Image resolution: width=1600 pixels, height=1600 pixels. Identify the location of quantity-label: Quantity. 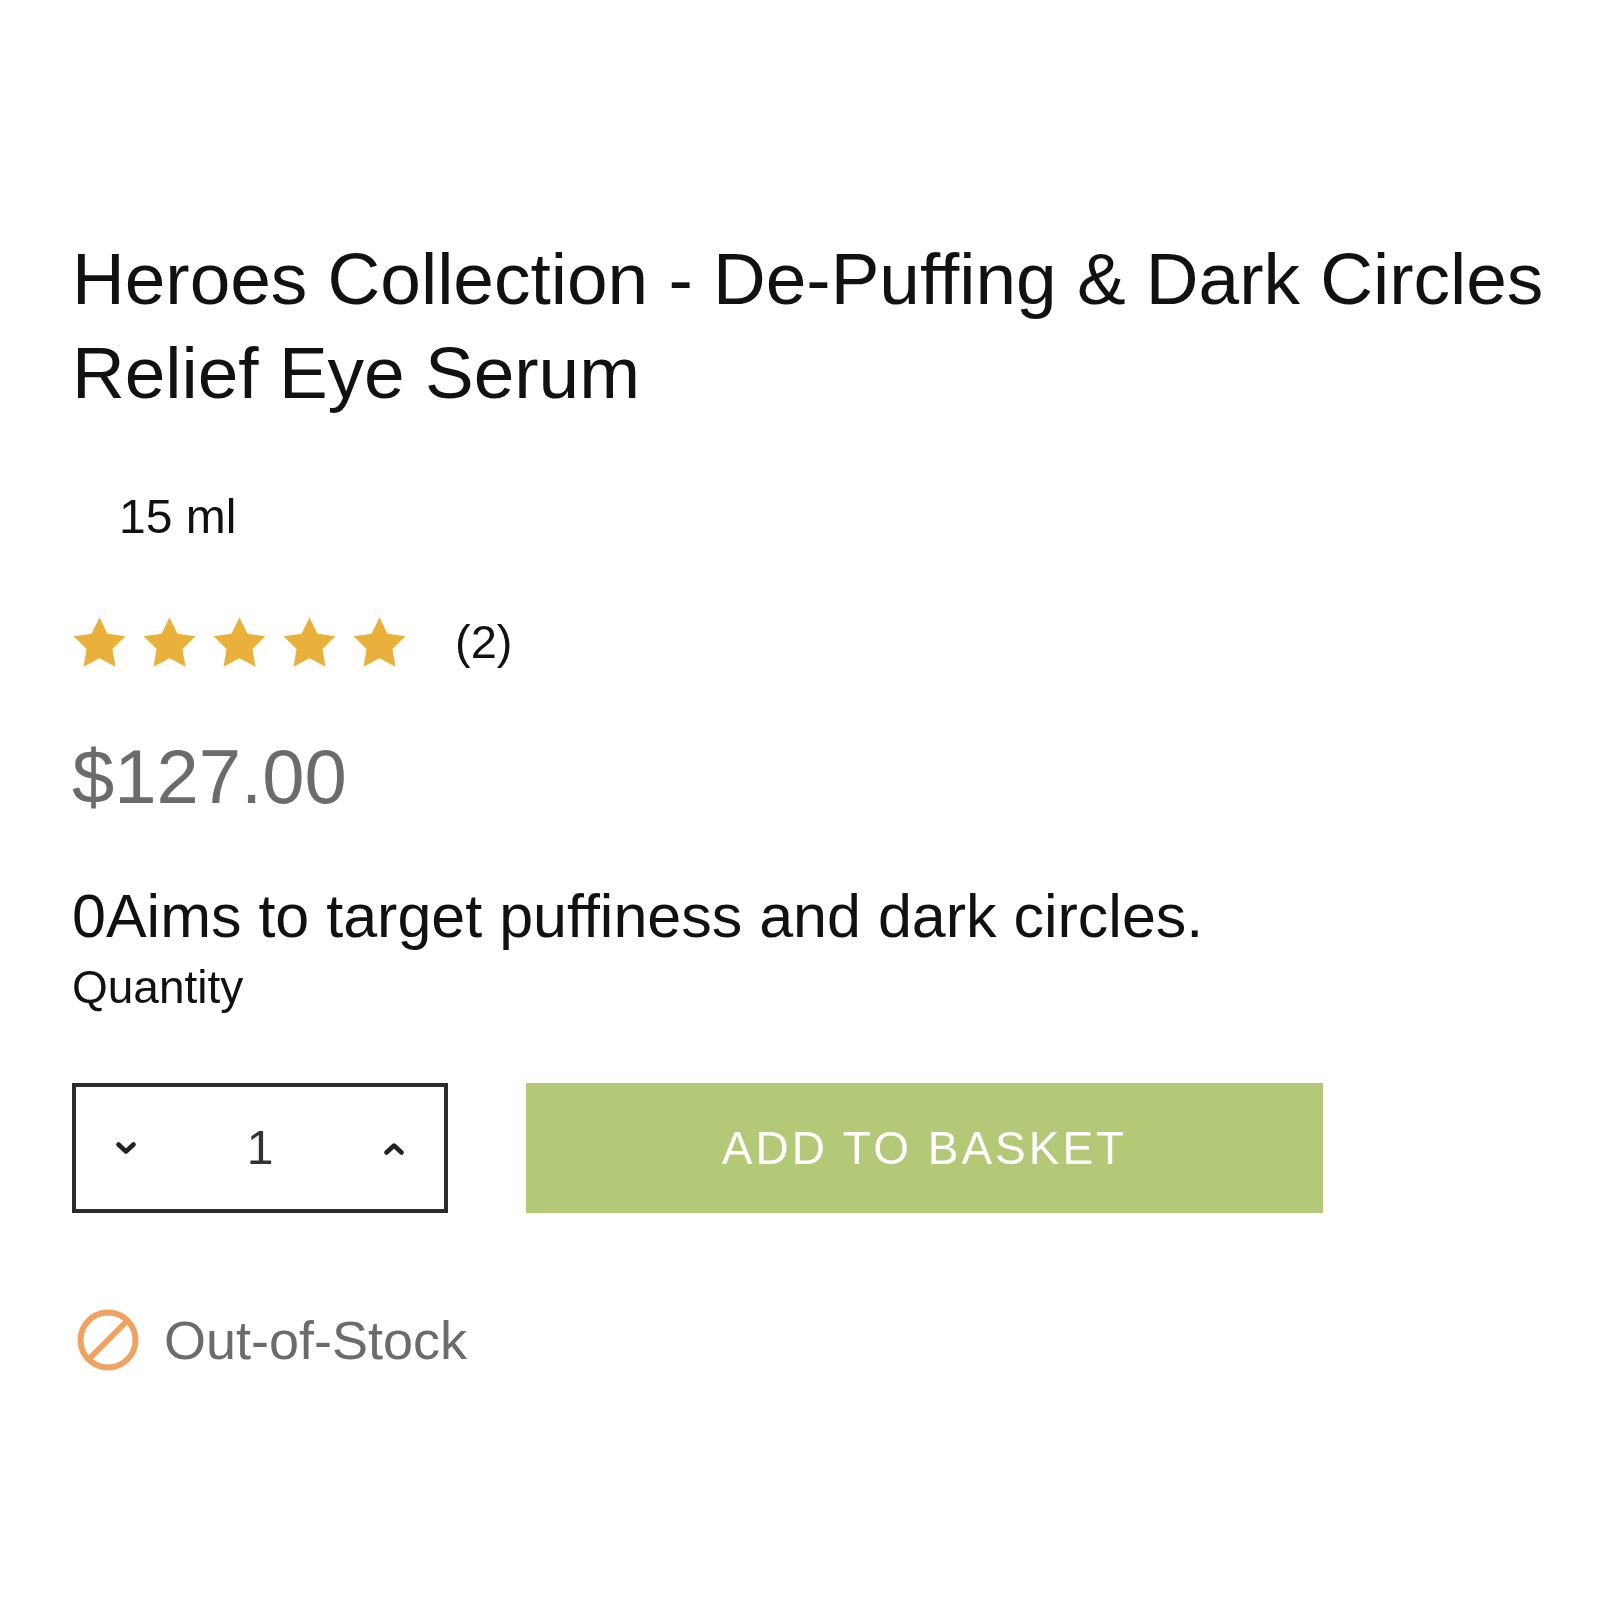
(158, 987).